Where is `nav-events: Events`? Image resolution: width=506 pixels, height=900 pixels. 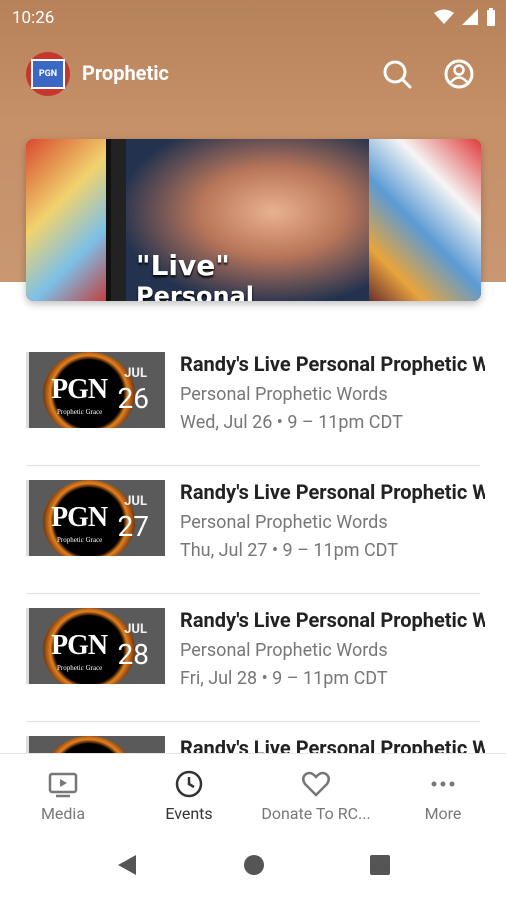 nav-events: Events is located at coordinates (189, 794).